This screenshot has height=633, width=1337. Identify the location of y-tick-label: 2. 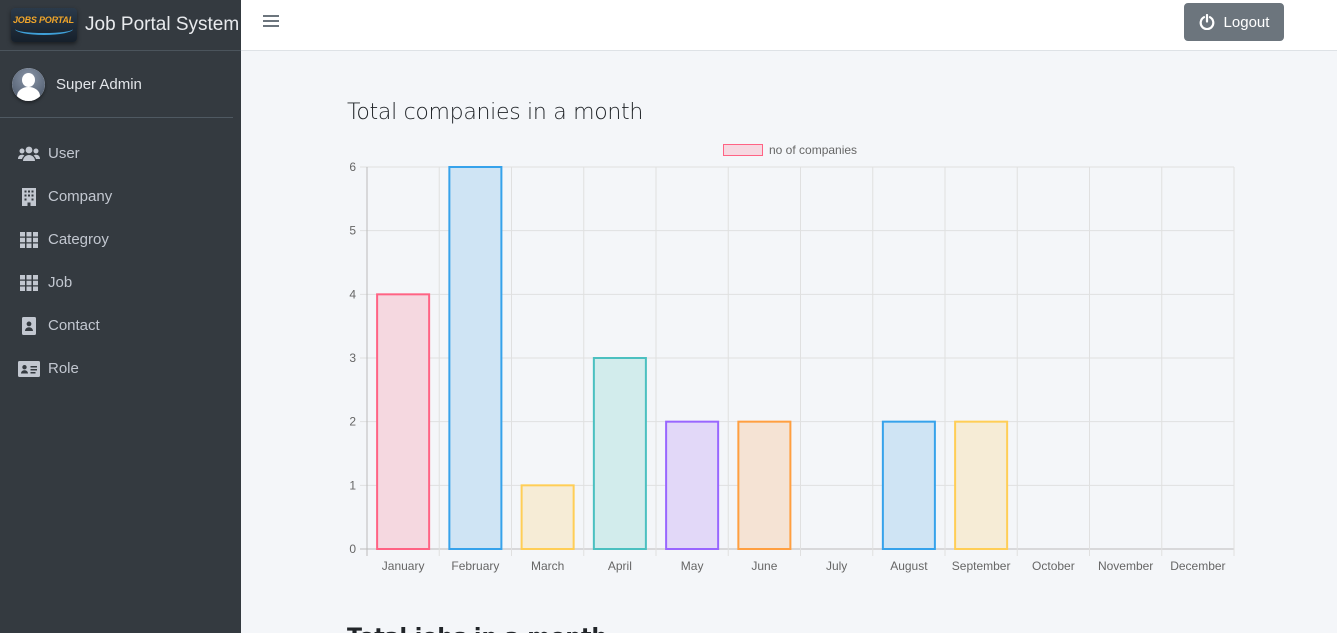
(352, 422).